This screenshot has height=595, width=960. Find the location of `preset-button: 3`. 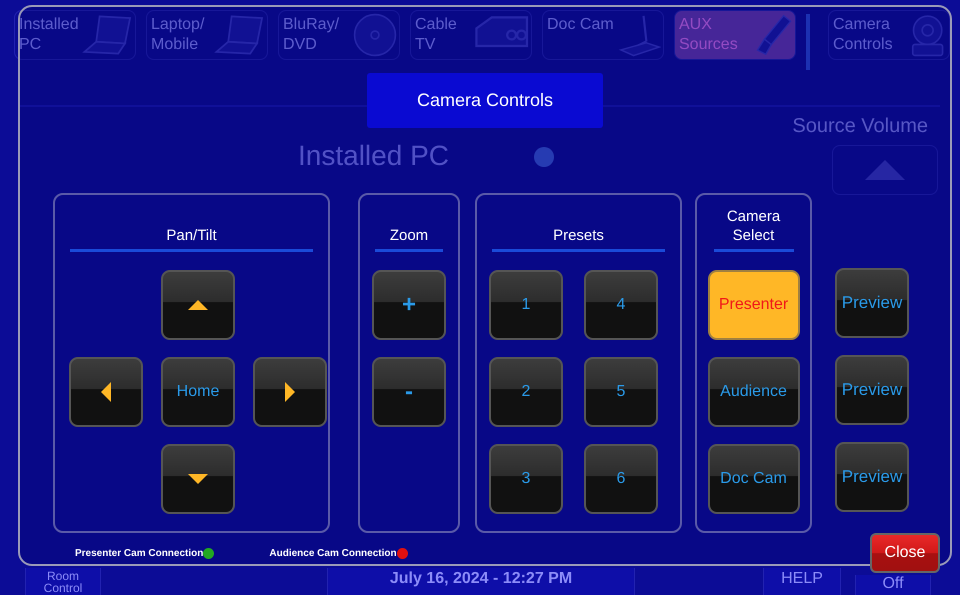

preset-button: 3 is located at coordinates (526, 479).